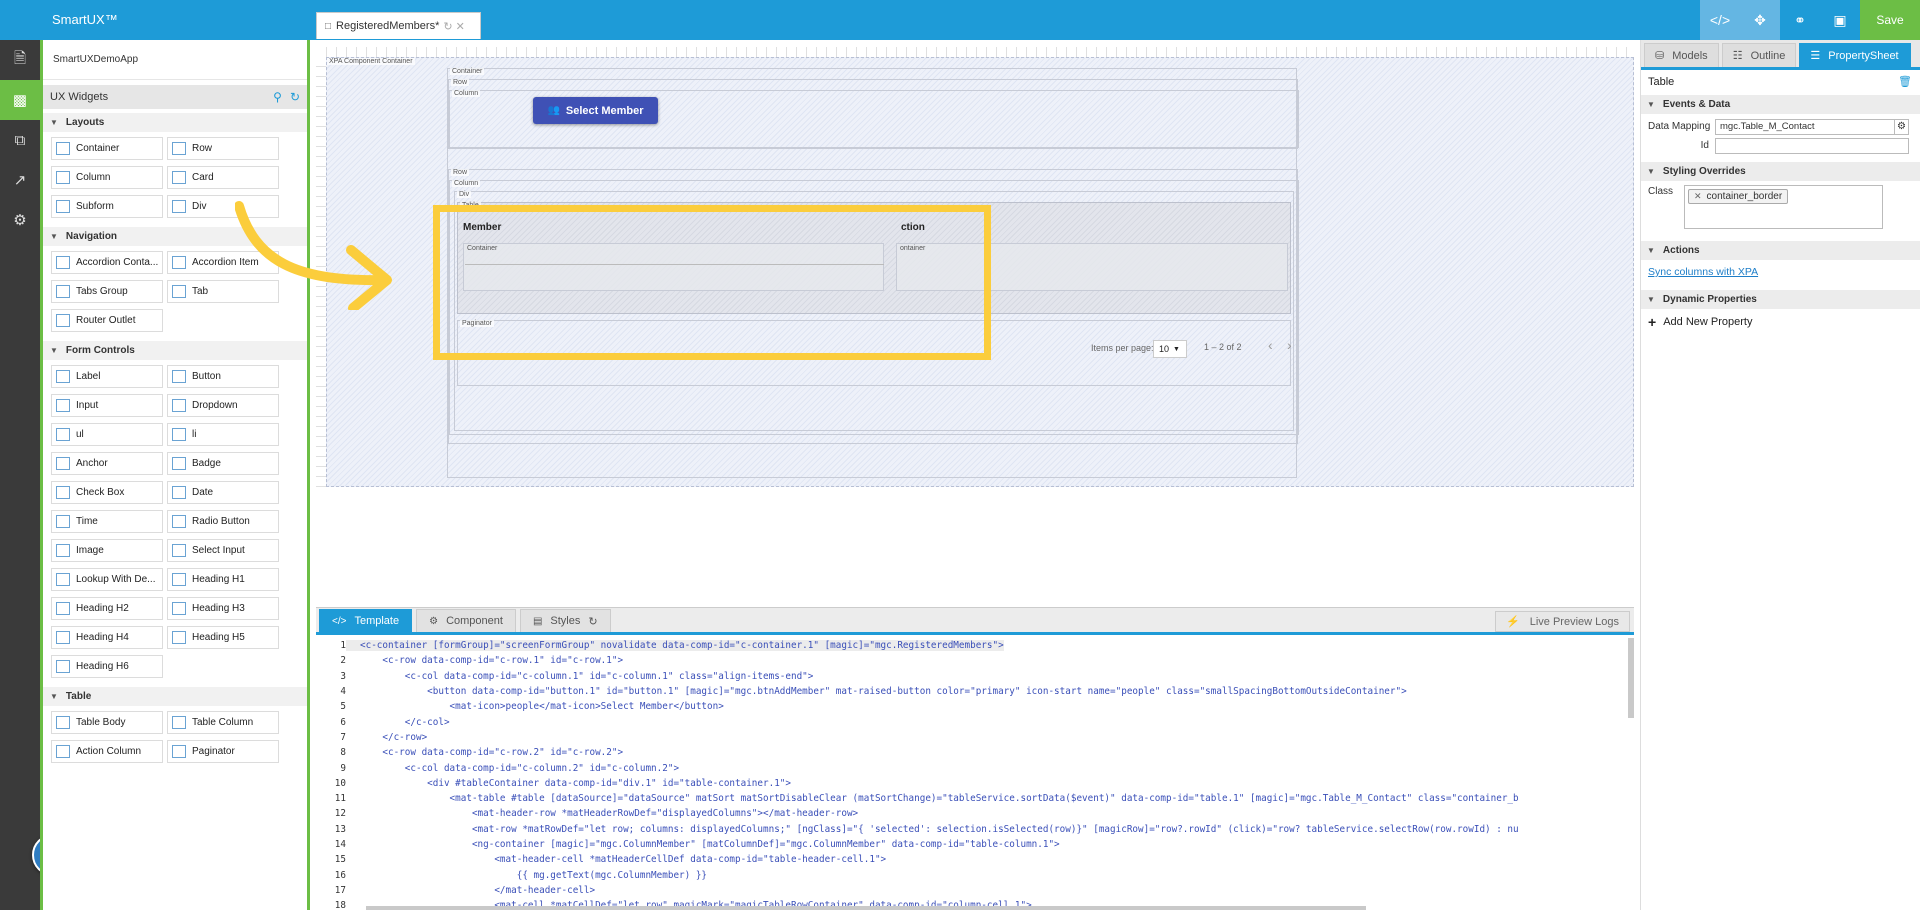  What do you see at coordinates (223, 148) in the screenshot?
I see `widget-row: Row` at bounding box center [223, 148].